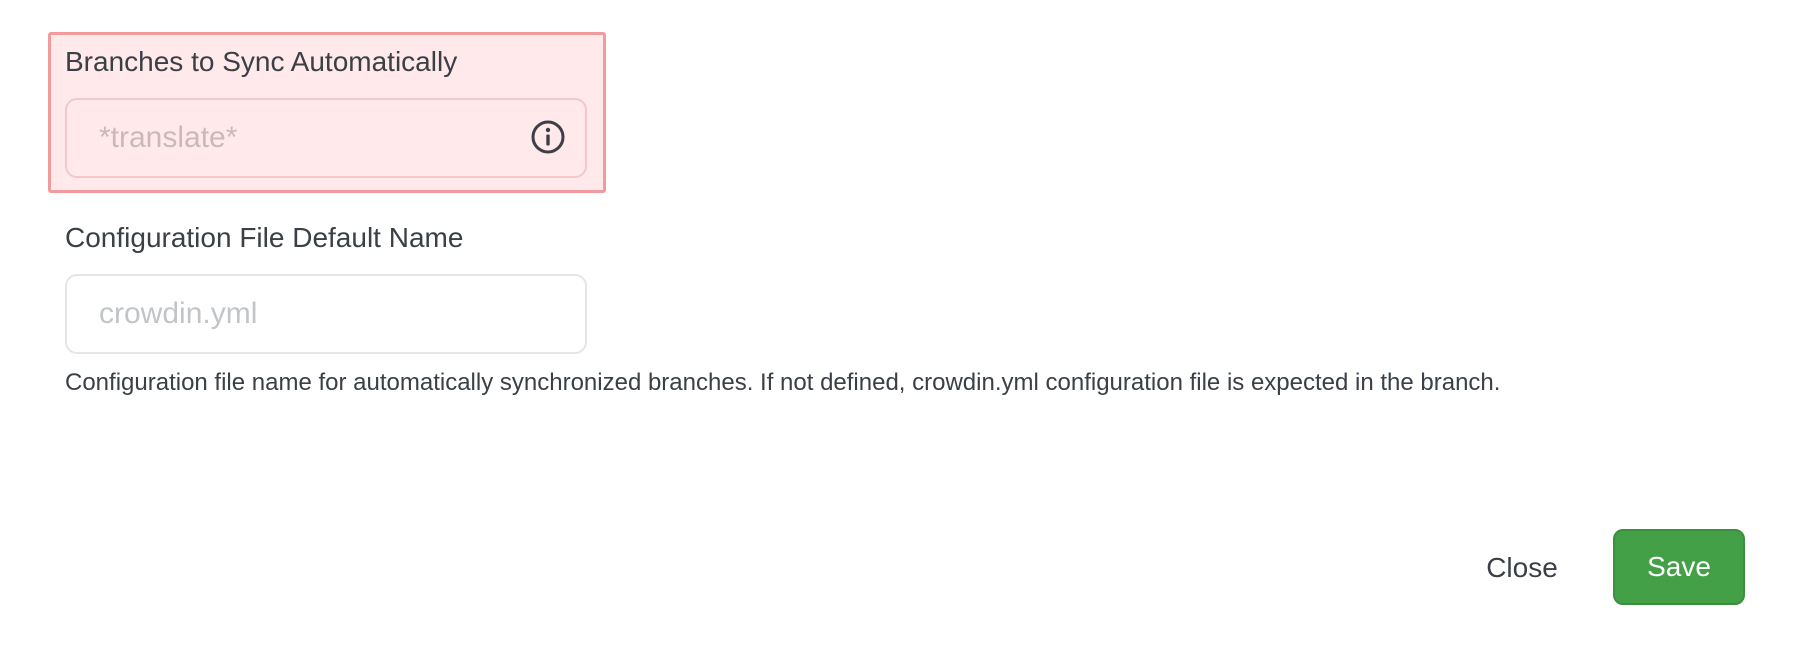 The height and width of the screenshot is (667, 1800). Describe the element at coordinates (1522, 568) in the screenshot. I see `close-button: Close` at that location.